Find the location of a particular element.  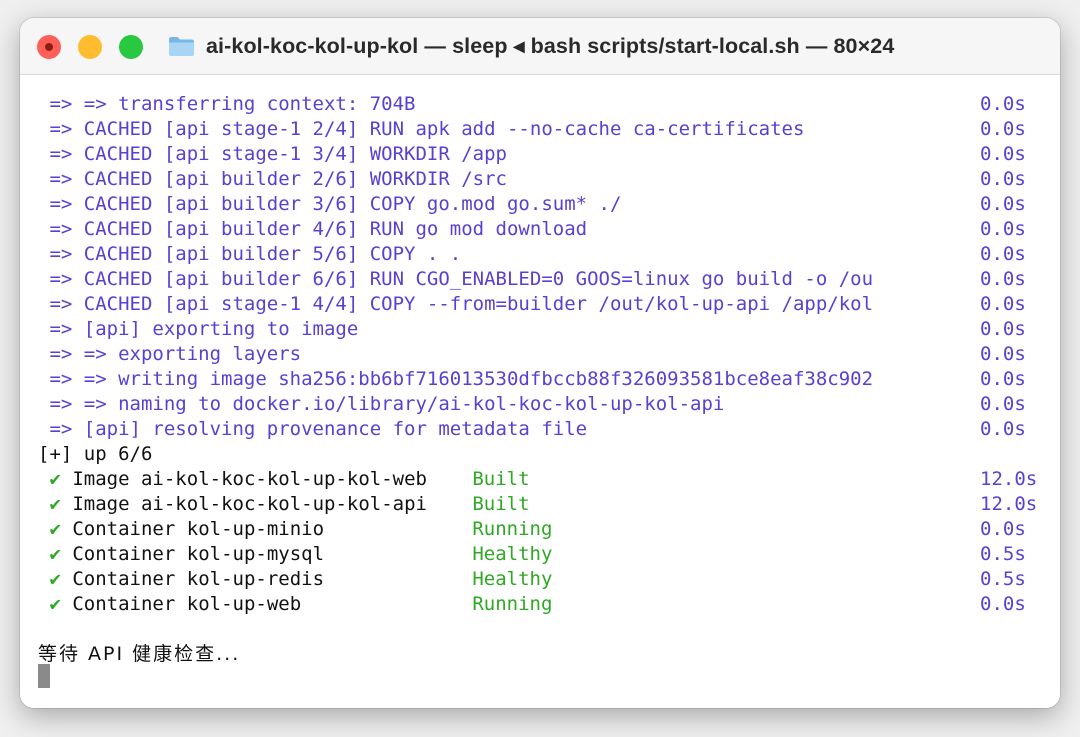

service-name: Image ai-kol-koc-kol-up-kol-web is located at coordinates (249, 479).